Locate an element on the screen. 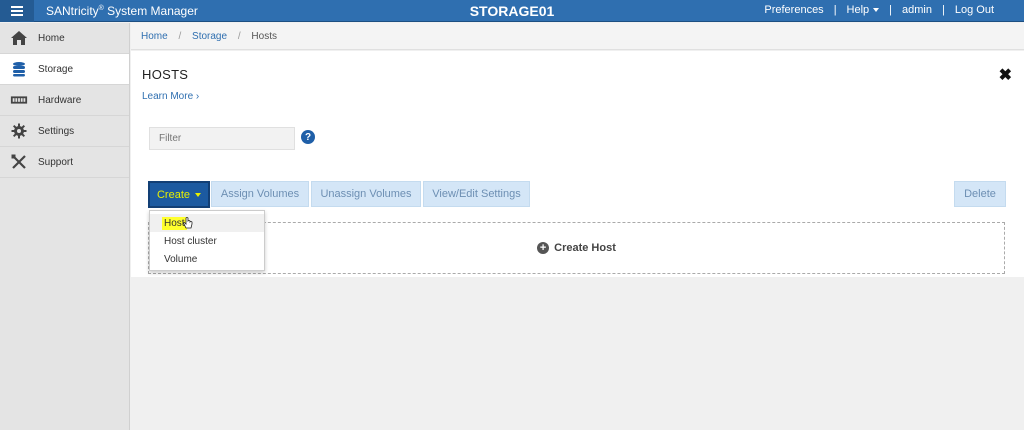 This screenshot has width=1024, height=430. plus-circle-icon: + is located at coordinates (543, 248).